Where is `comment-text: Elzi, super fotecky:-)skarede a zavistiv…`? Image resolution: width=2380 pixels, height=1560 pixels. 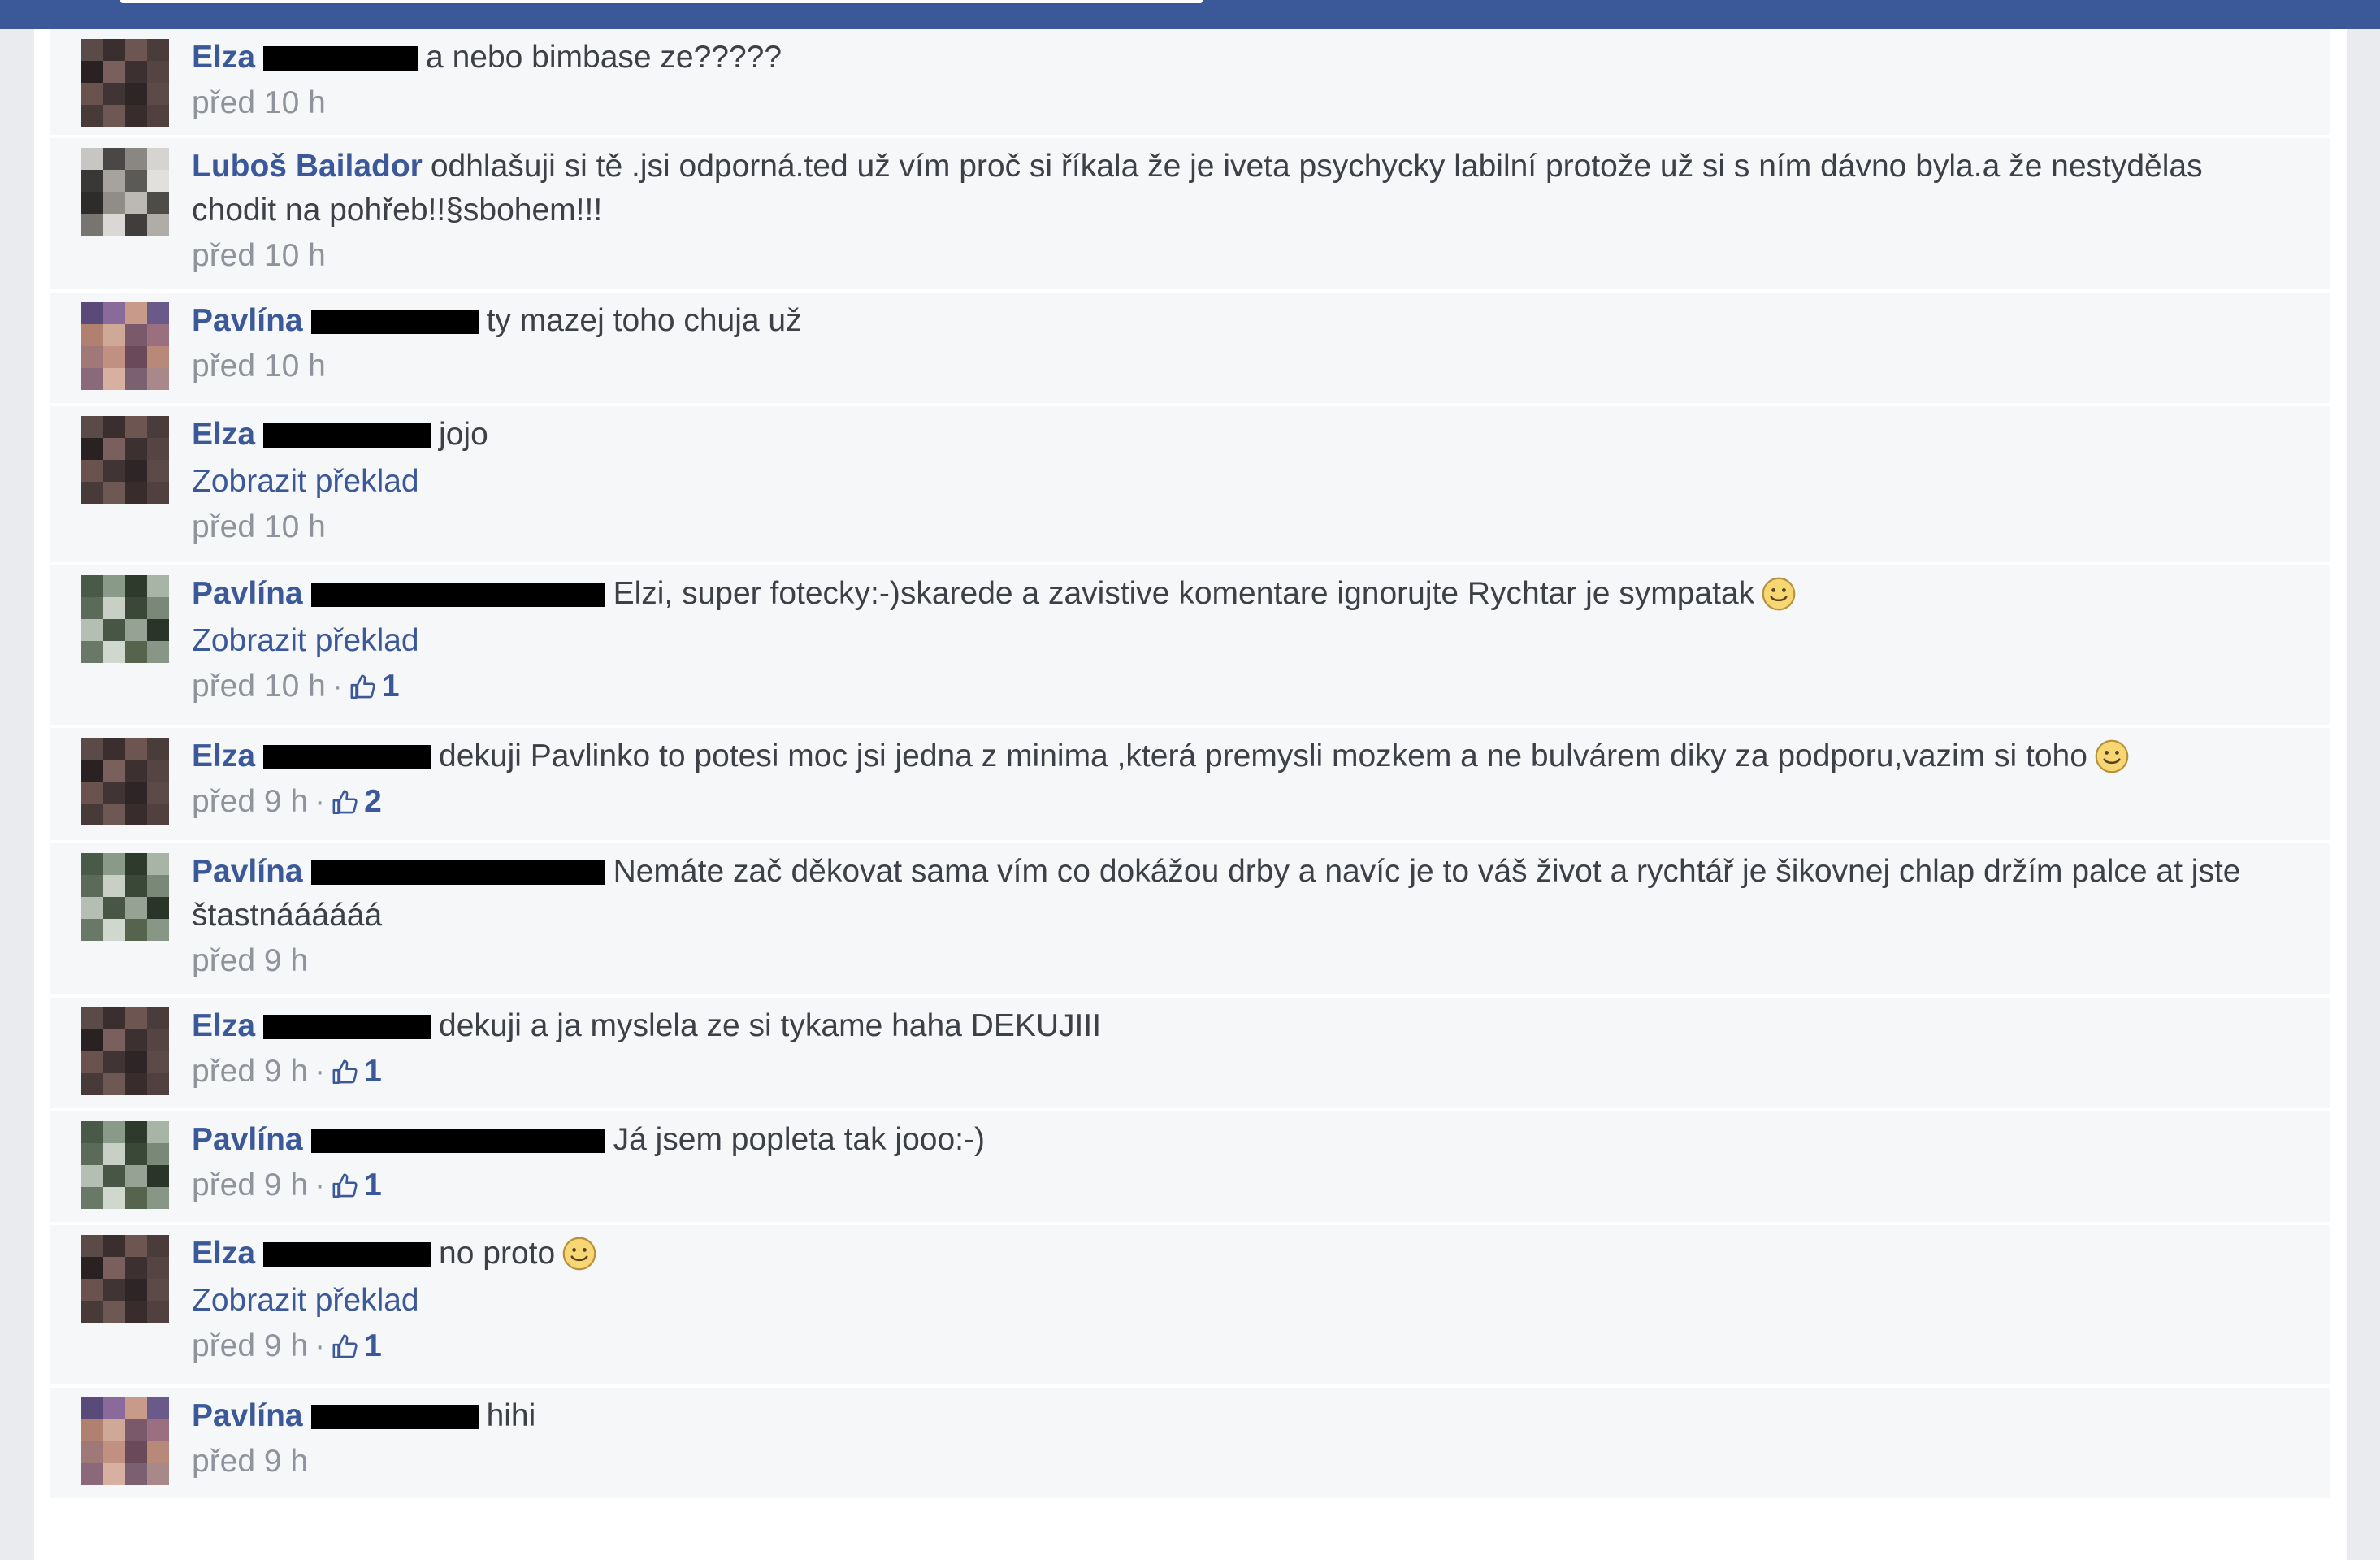
comment-text: Elzi, super fotecky:-)skarede a zavistiv… is located at coordinates (1184, 593).